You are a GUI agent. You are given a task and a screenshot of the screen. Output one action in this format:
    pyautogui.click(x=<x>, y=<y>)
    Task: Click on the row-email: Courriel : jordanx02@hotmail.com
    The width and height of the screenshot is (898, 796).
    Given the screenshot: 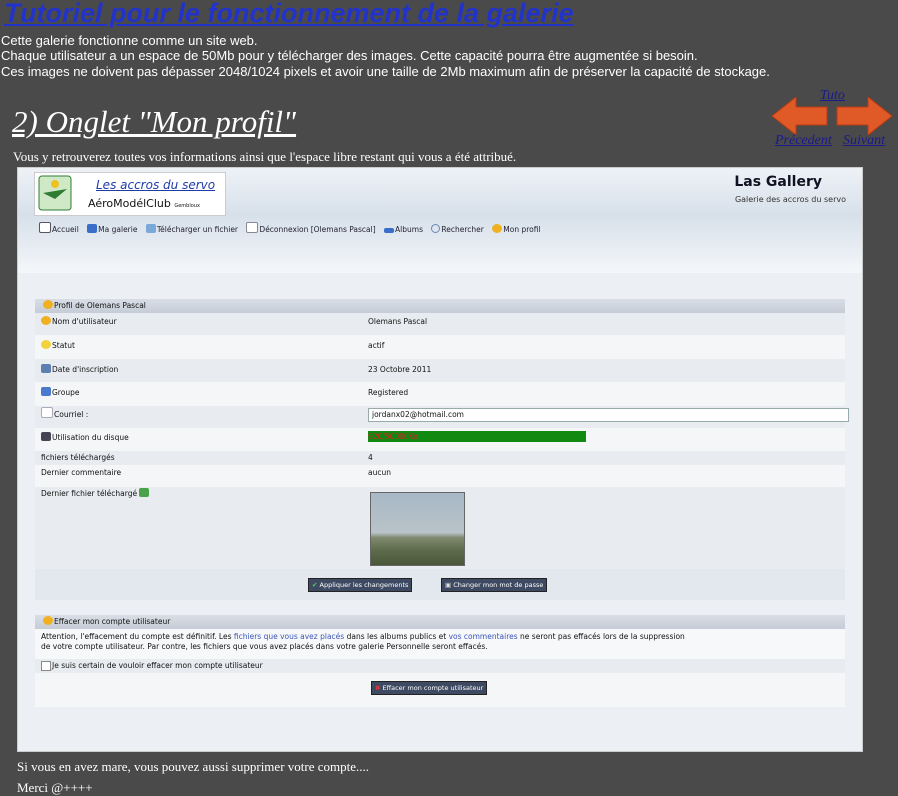 What is the action you would take?
    pyautogui.click(x=442, y=417)
    